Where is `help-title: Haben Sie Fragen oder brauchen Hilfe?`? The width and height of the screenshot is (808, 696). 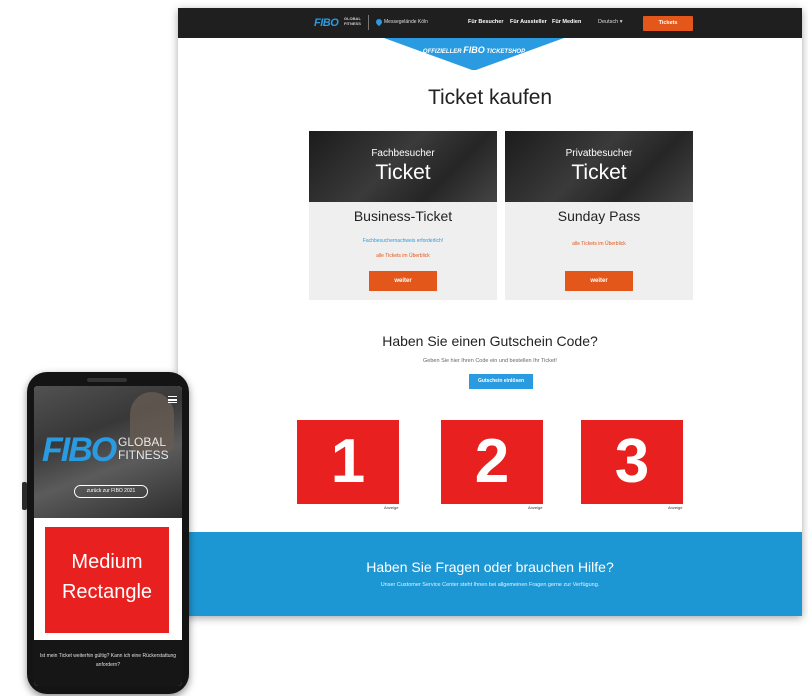 help-title: Haben Sie Fragen oder brauchen Hilfe? is located at coordinates (490, 567).